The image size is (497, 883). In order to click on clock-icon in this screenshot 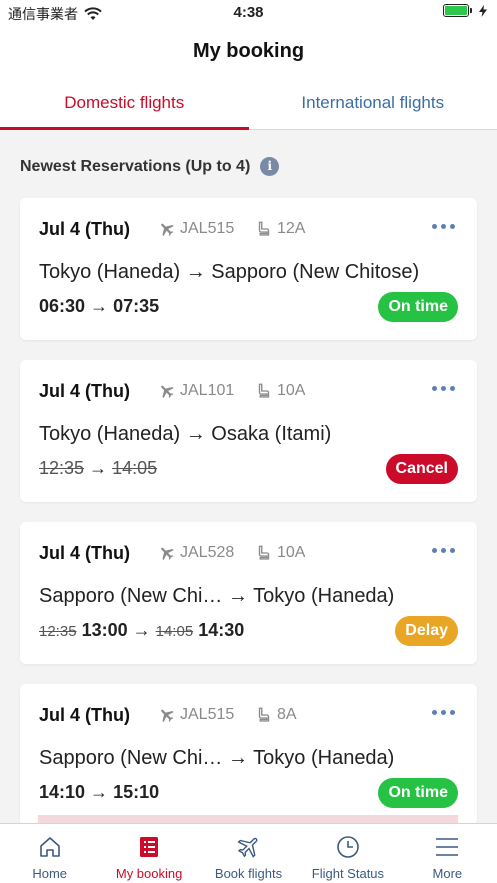, I will do `click(348, 847)`.